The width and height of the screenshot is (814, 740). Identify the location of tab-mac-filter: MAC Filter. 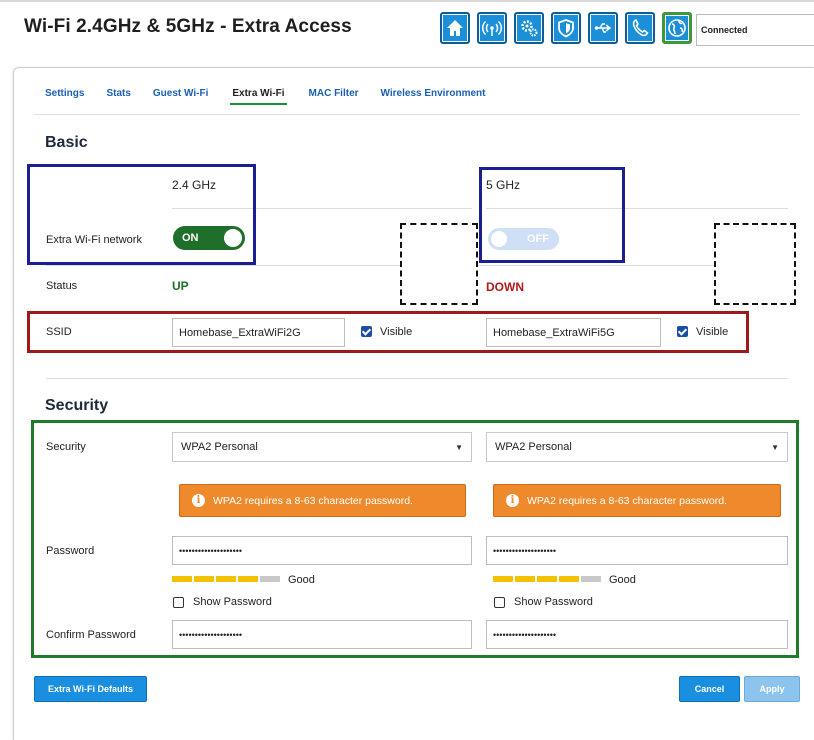
(334, 96).